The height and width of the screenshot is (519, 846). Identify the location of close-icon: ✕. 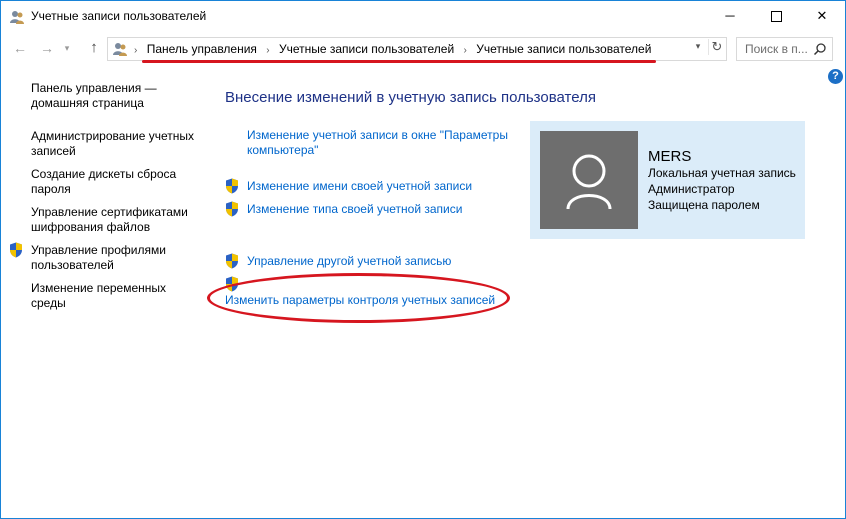
(822, 15).